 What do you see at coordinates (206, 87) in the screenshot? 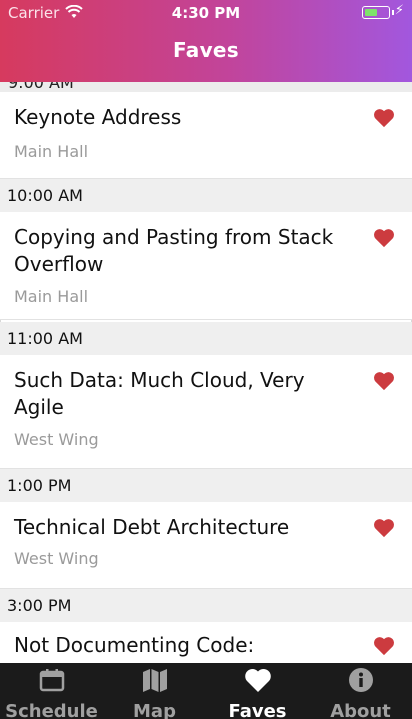
I see `section-header-cutoff: 9:00 AM` at bounding box center [206, 87].